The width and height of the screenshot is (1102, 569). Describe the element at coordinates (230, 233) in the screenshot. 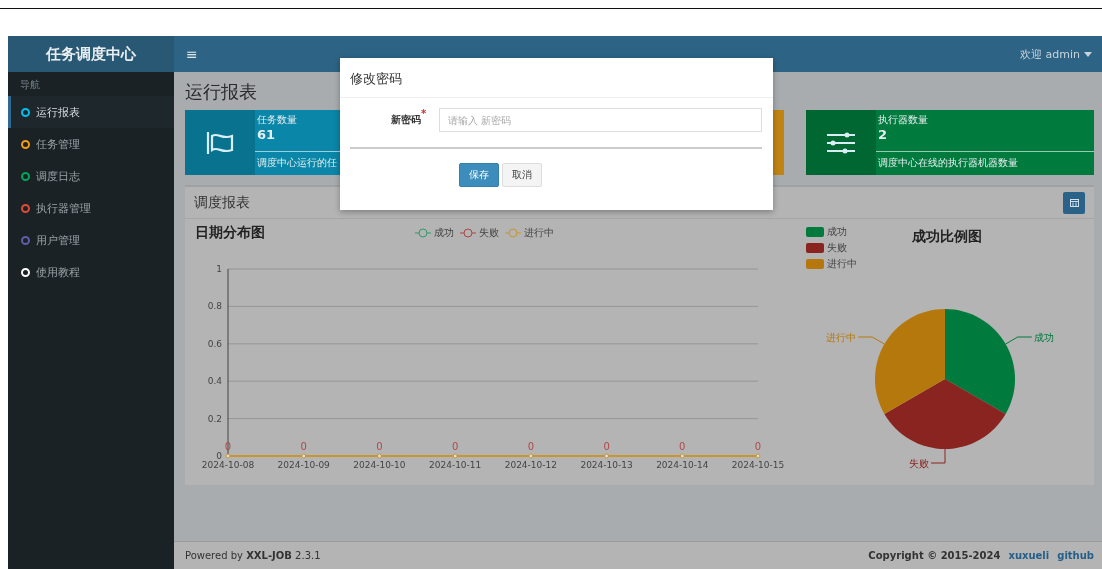

I see `chart-title: 日期分布图` at that location.